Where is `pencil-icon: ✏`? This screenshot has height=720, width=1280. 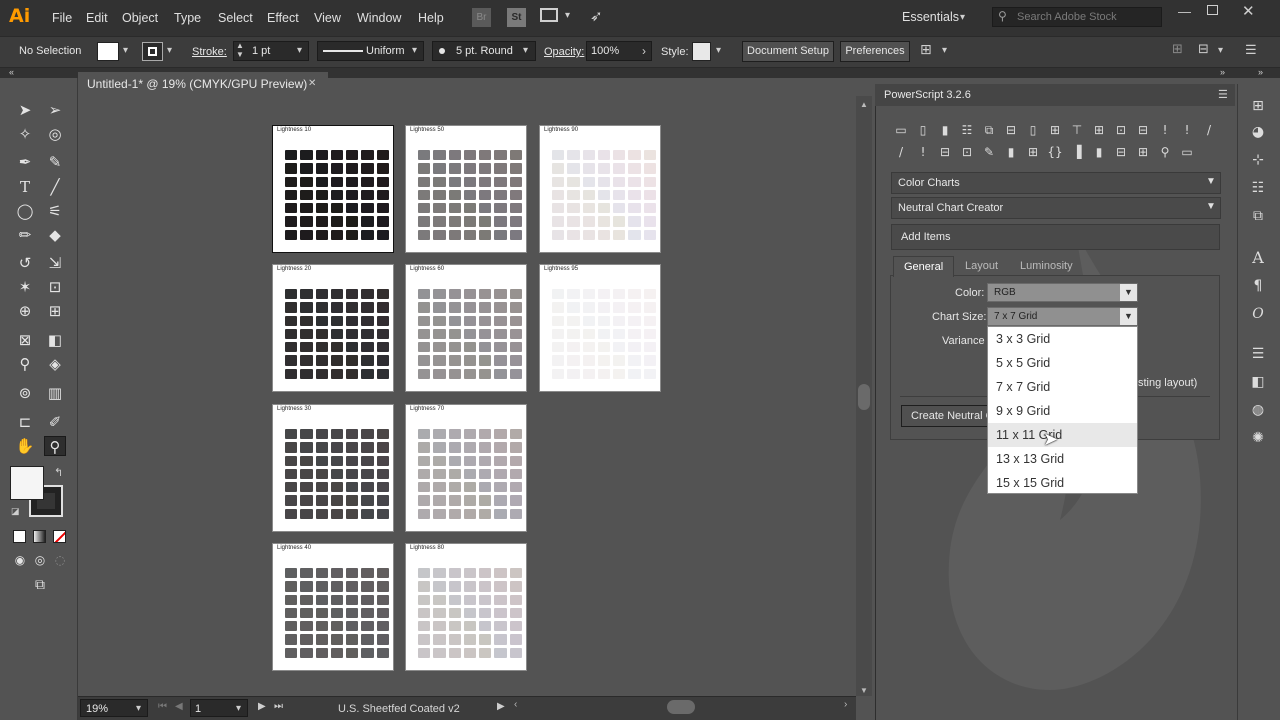
pencil-icon: ✏ is located at coordinates (25, 235).